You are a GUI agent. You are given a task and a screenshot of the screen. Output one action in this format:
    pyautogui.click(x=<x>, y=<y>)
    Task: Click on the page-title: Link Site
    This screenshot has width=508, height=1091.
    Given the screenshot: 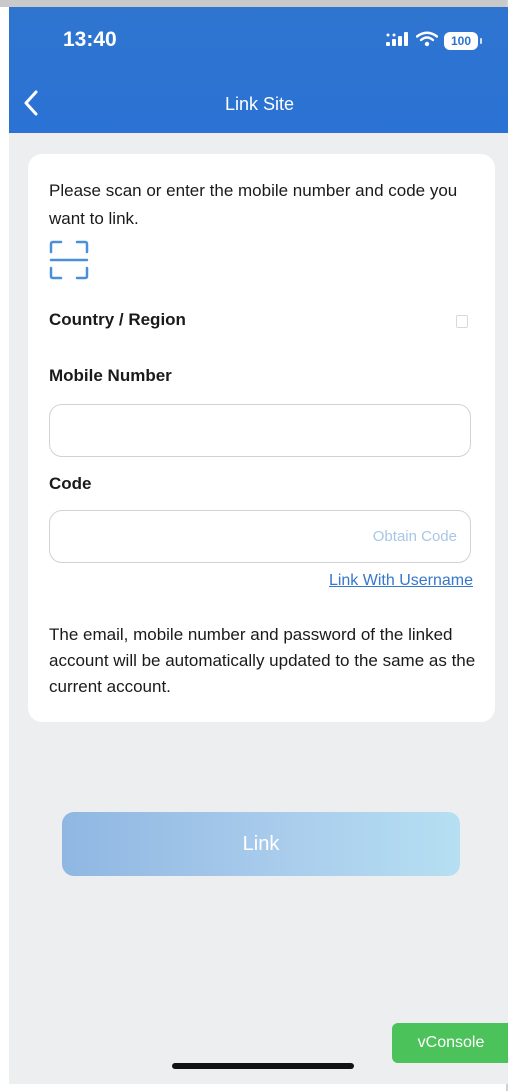 What is the action you would take?
    pyautogui.click(x=259, y=104)
    